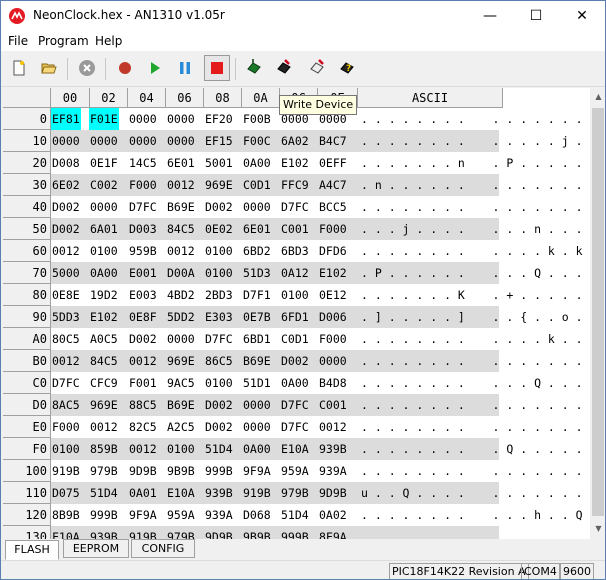 The width and height of the screenshot is (606, 580). What do you see at coordinates (66, 515) in the screenshot?
I see `hex-cell: 8B9B` at bounding box center [66, 515].